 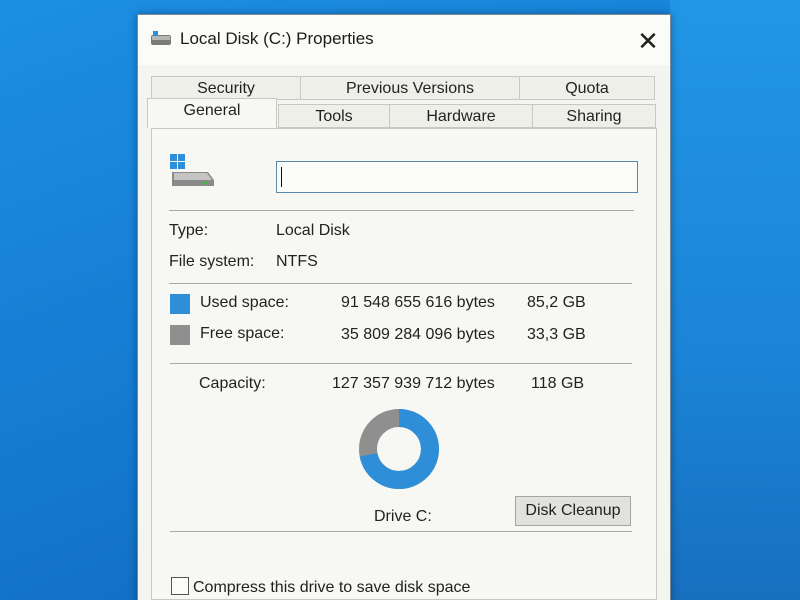 What do you see at coordinates (232, 383) in the screenshot?
I see `capacity-label: Capacity:` at bounding box center [232, 383].